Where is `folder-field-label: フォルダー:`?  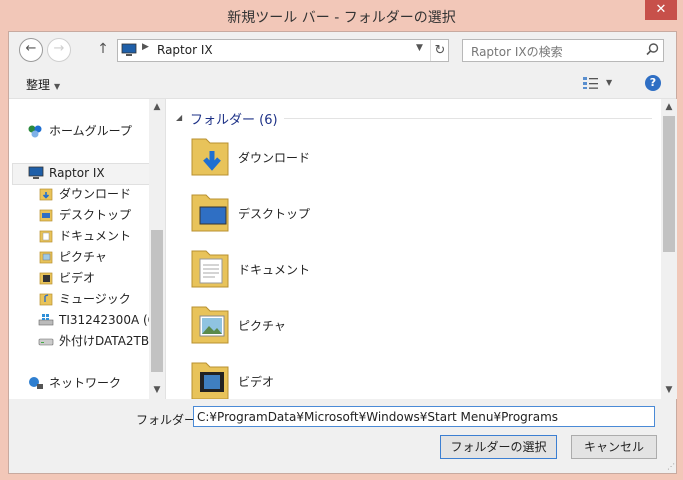 folder-field-label: フォルダー: is located at coordinates (168, 420).